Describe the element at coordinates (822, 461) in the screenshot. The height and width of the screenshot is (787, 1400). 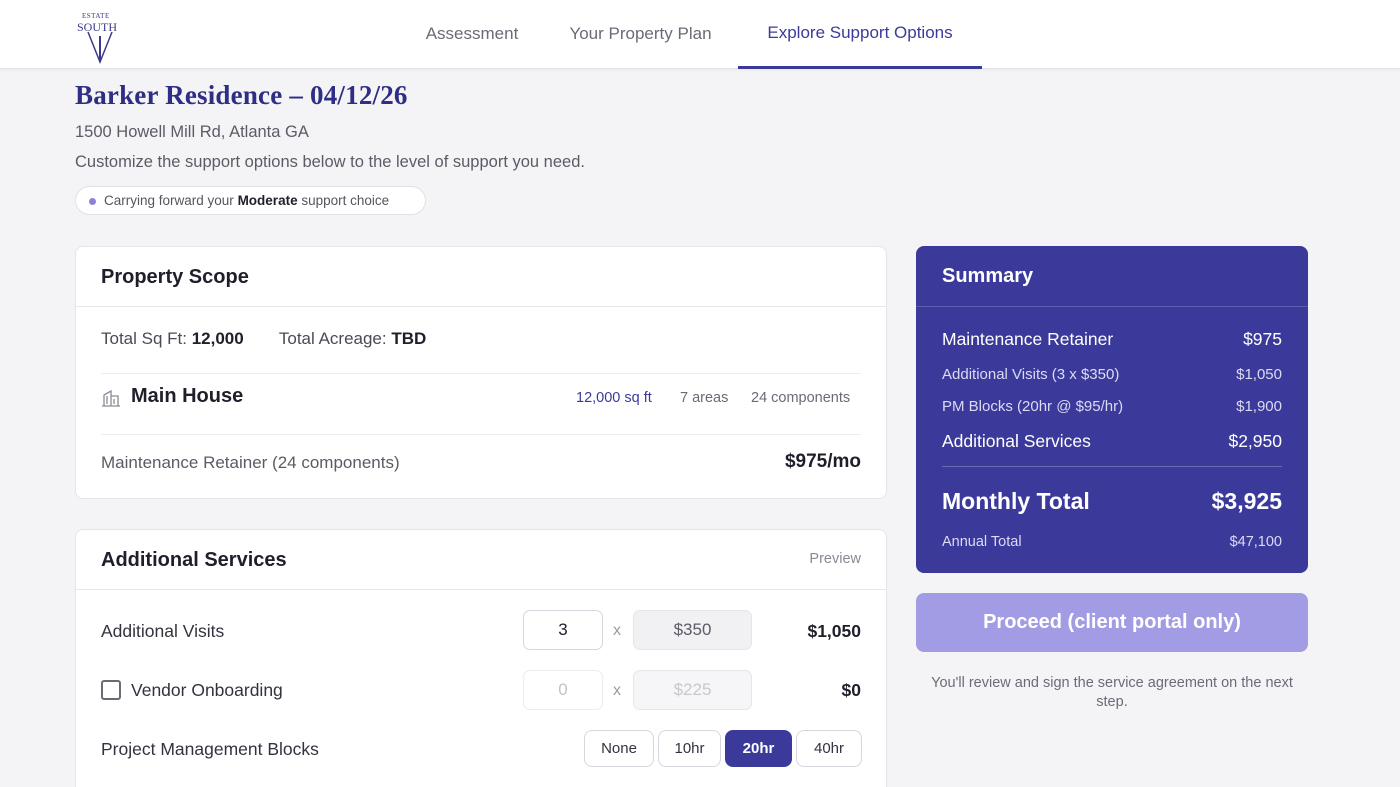
I see `retainer-price: $975/mo` at that location.